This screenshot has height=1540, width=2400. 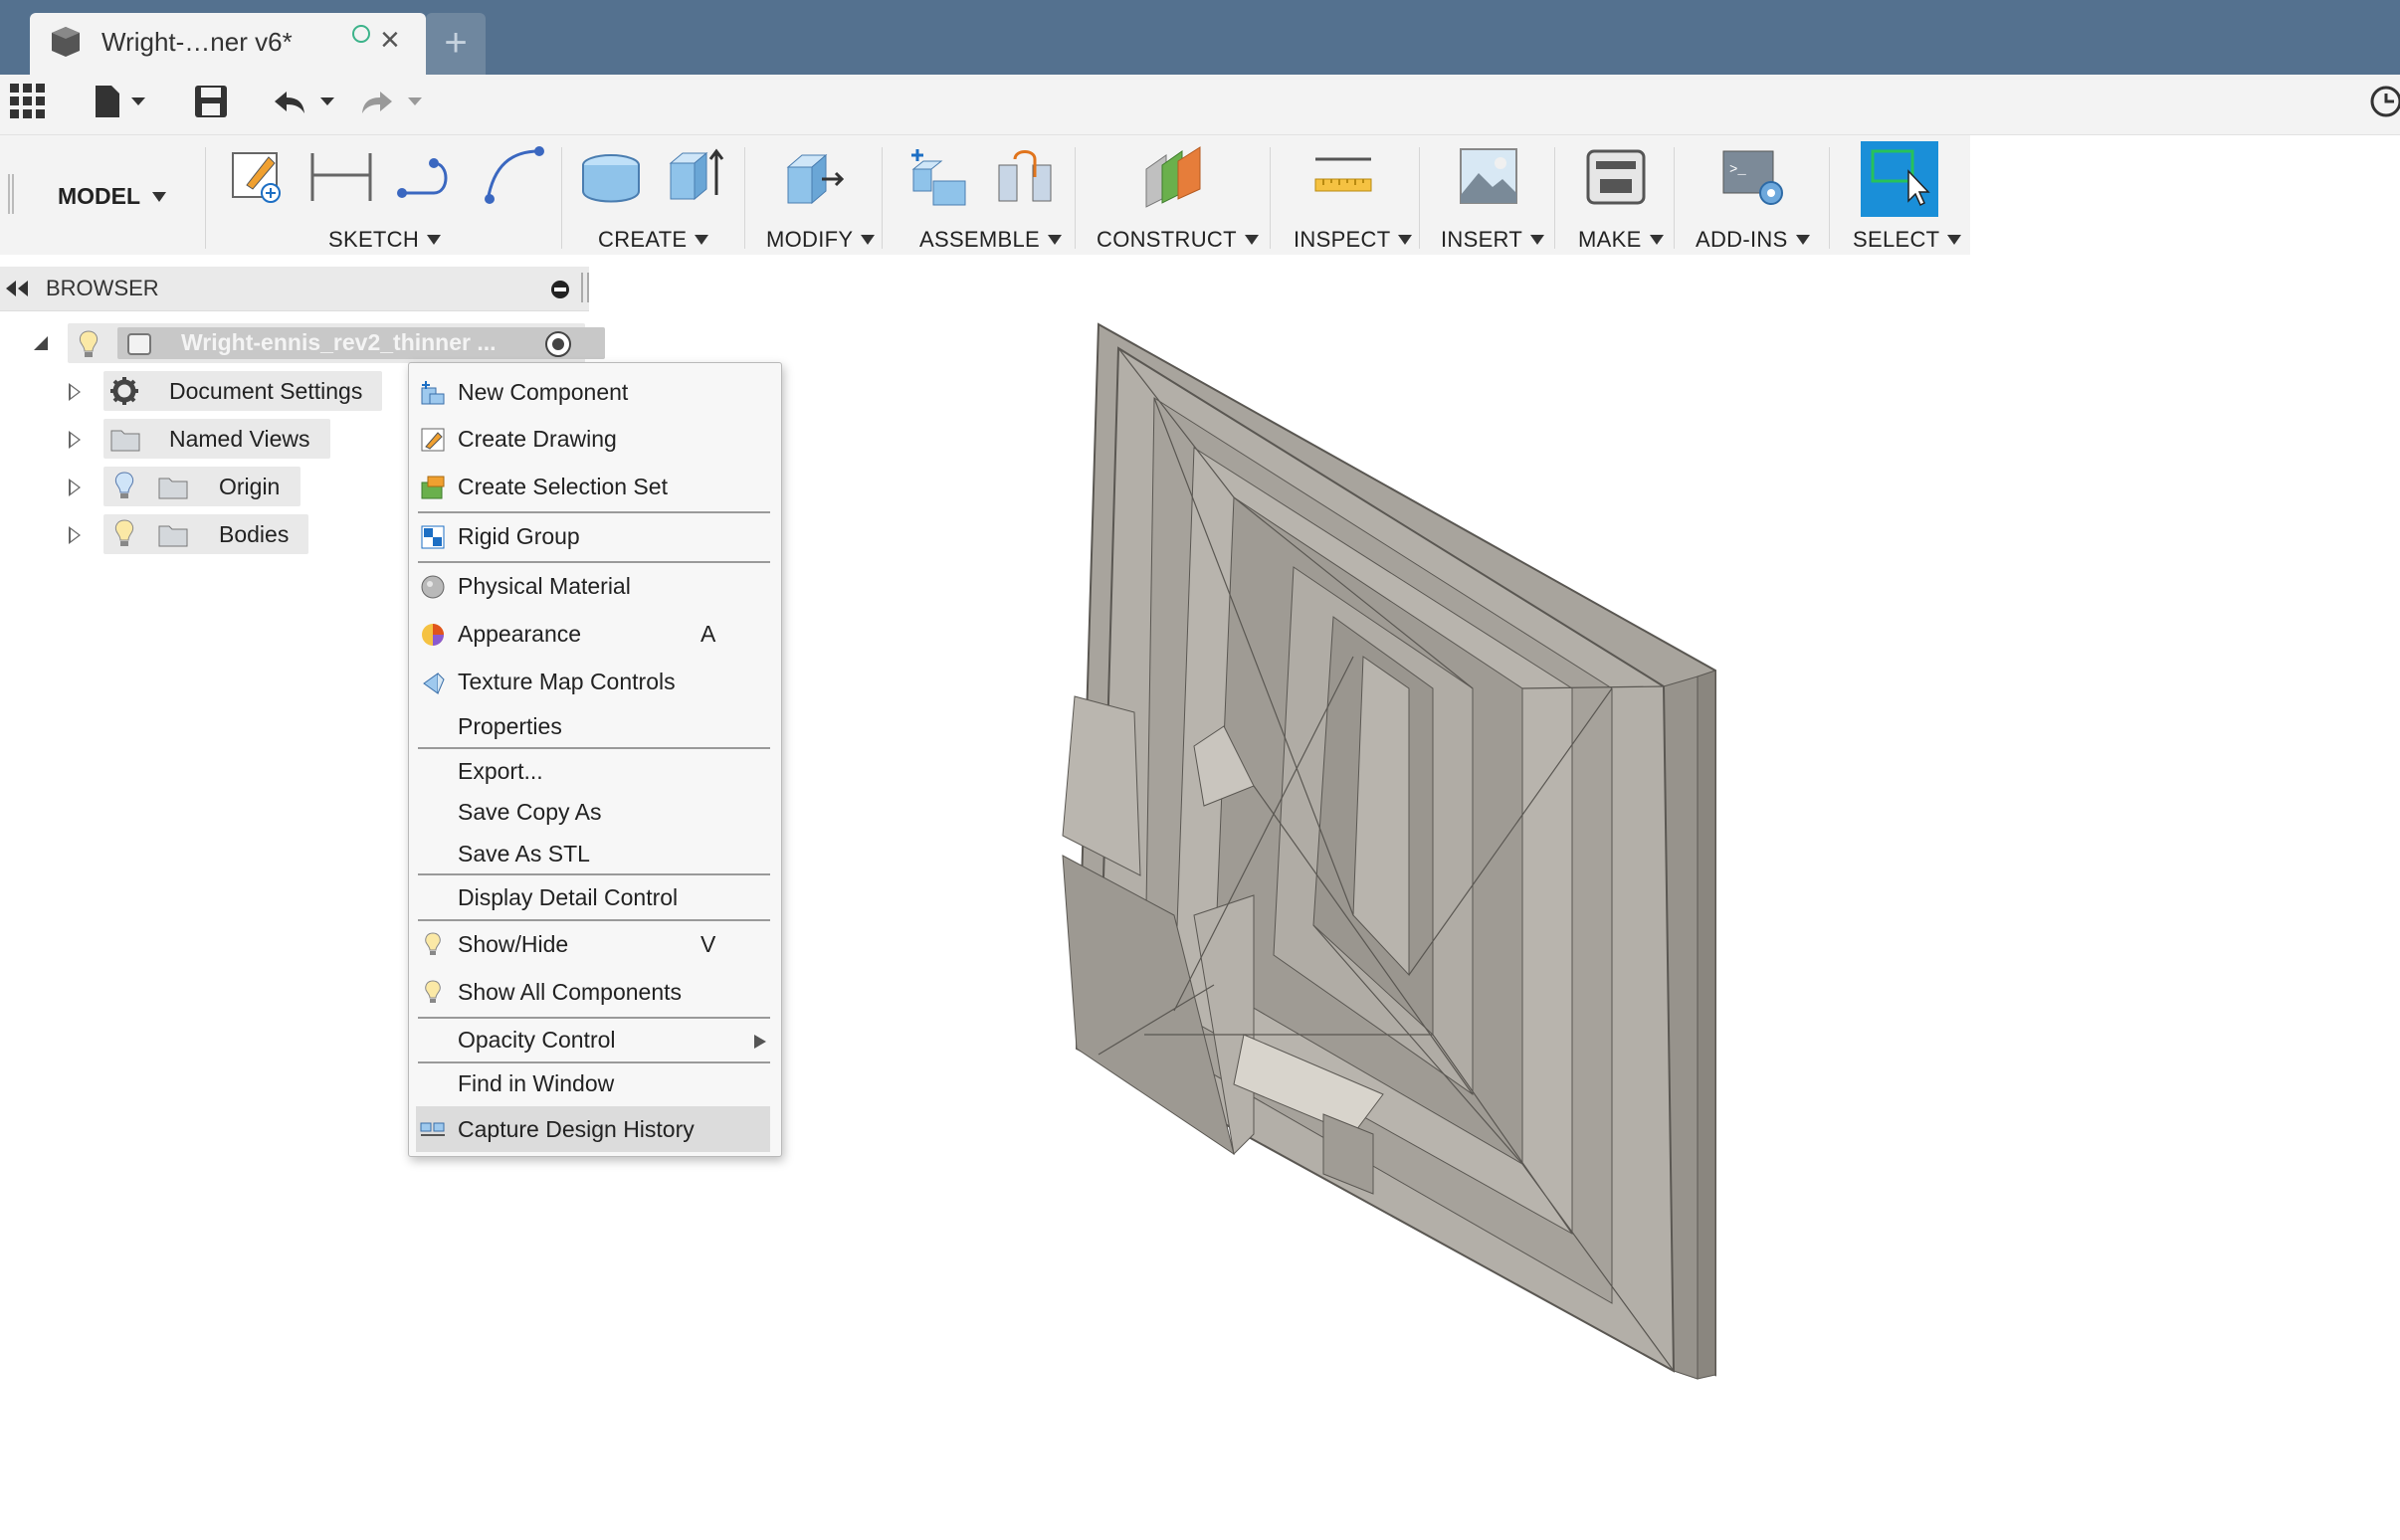 I want to click on menu-item-properties: Properties, so click(x=593, y=726).